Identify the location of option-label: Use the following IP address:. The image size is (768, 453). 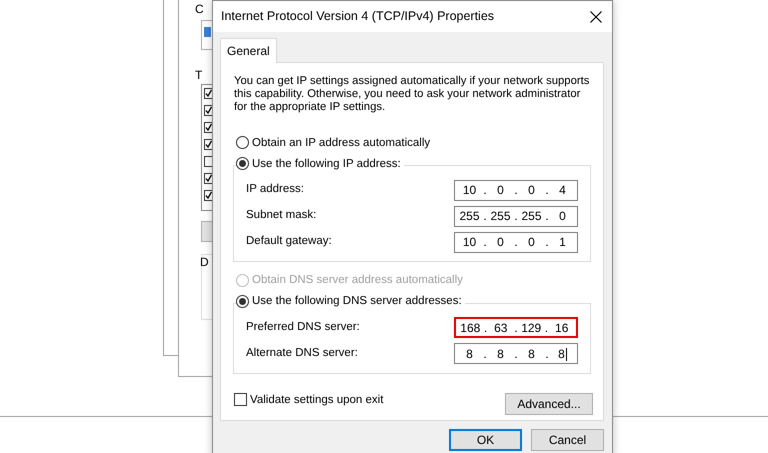
(326, 163).